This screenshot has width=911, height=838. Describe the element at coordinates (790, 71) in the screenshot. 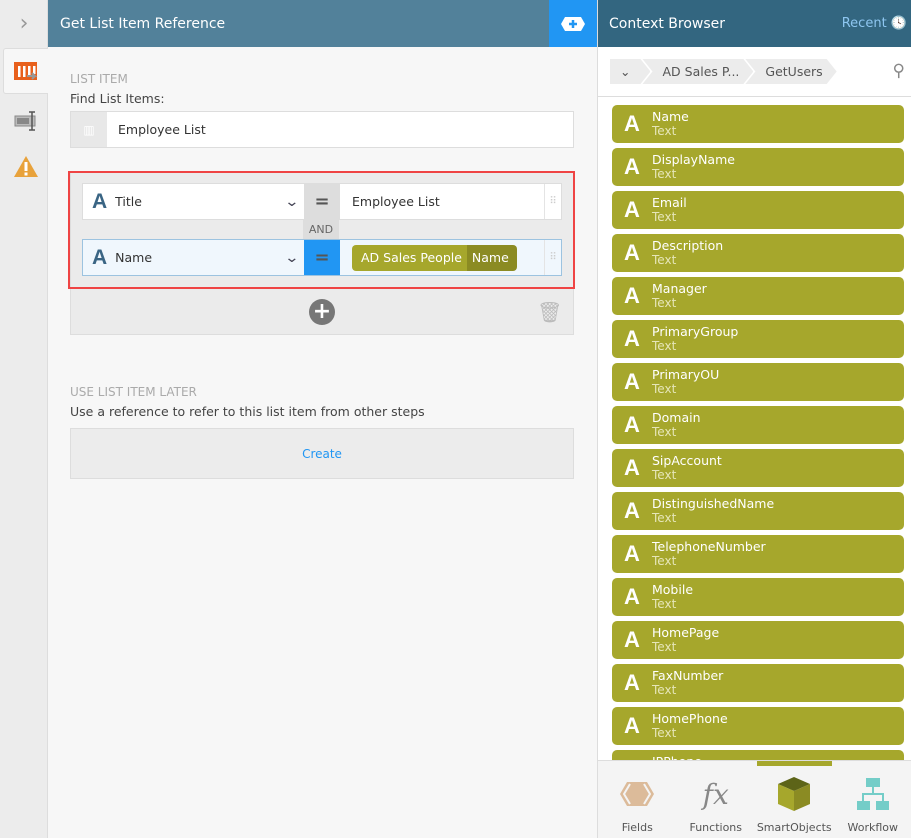

I see `breadcrumb-item: GetUsers` at that location.